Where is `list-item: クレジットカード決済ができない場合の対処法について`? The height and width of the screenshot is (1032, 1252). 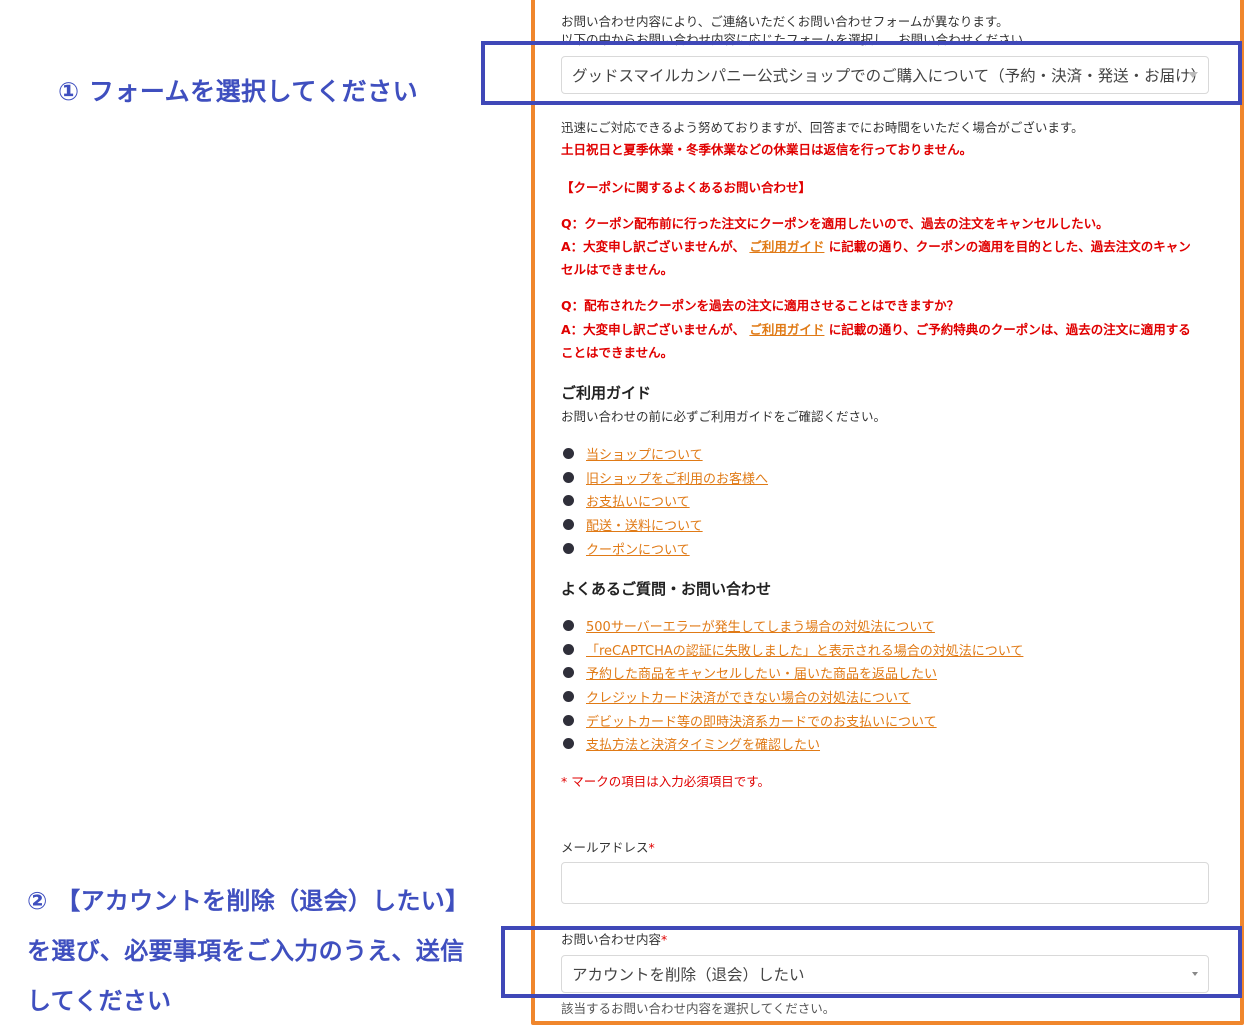 list-item: クレジットカード決済ができない場合の対処法について is located at coordinates (792, 697).